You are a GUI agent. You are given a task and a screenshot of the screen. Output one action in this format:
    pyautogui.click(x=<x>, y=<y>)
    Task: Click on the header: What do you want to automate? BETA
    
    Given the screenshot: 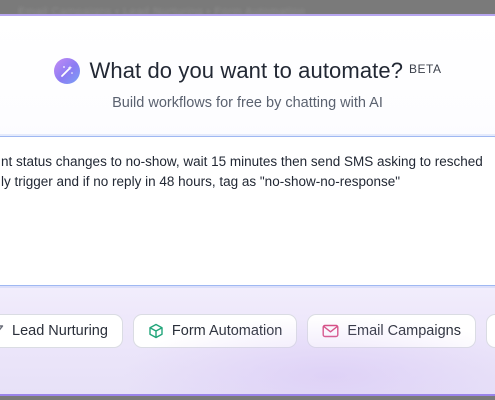 What is the action you would take?
    pyautogui.click(x=247, y=71)
    